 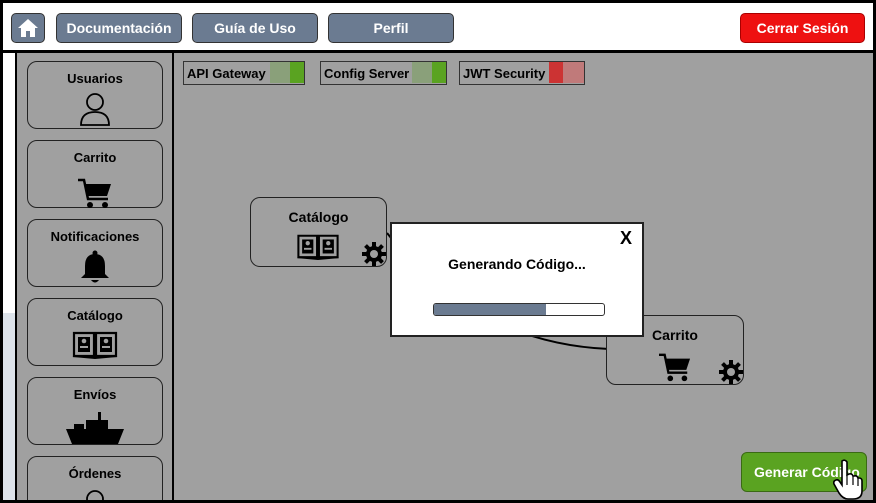 What do you see at coordinates (490, 309) in the screenshot?
I see `progress-bar-fill` at bounding box center [490, 309].